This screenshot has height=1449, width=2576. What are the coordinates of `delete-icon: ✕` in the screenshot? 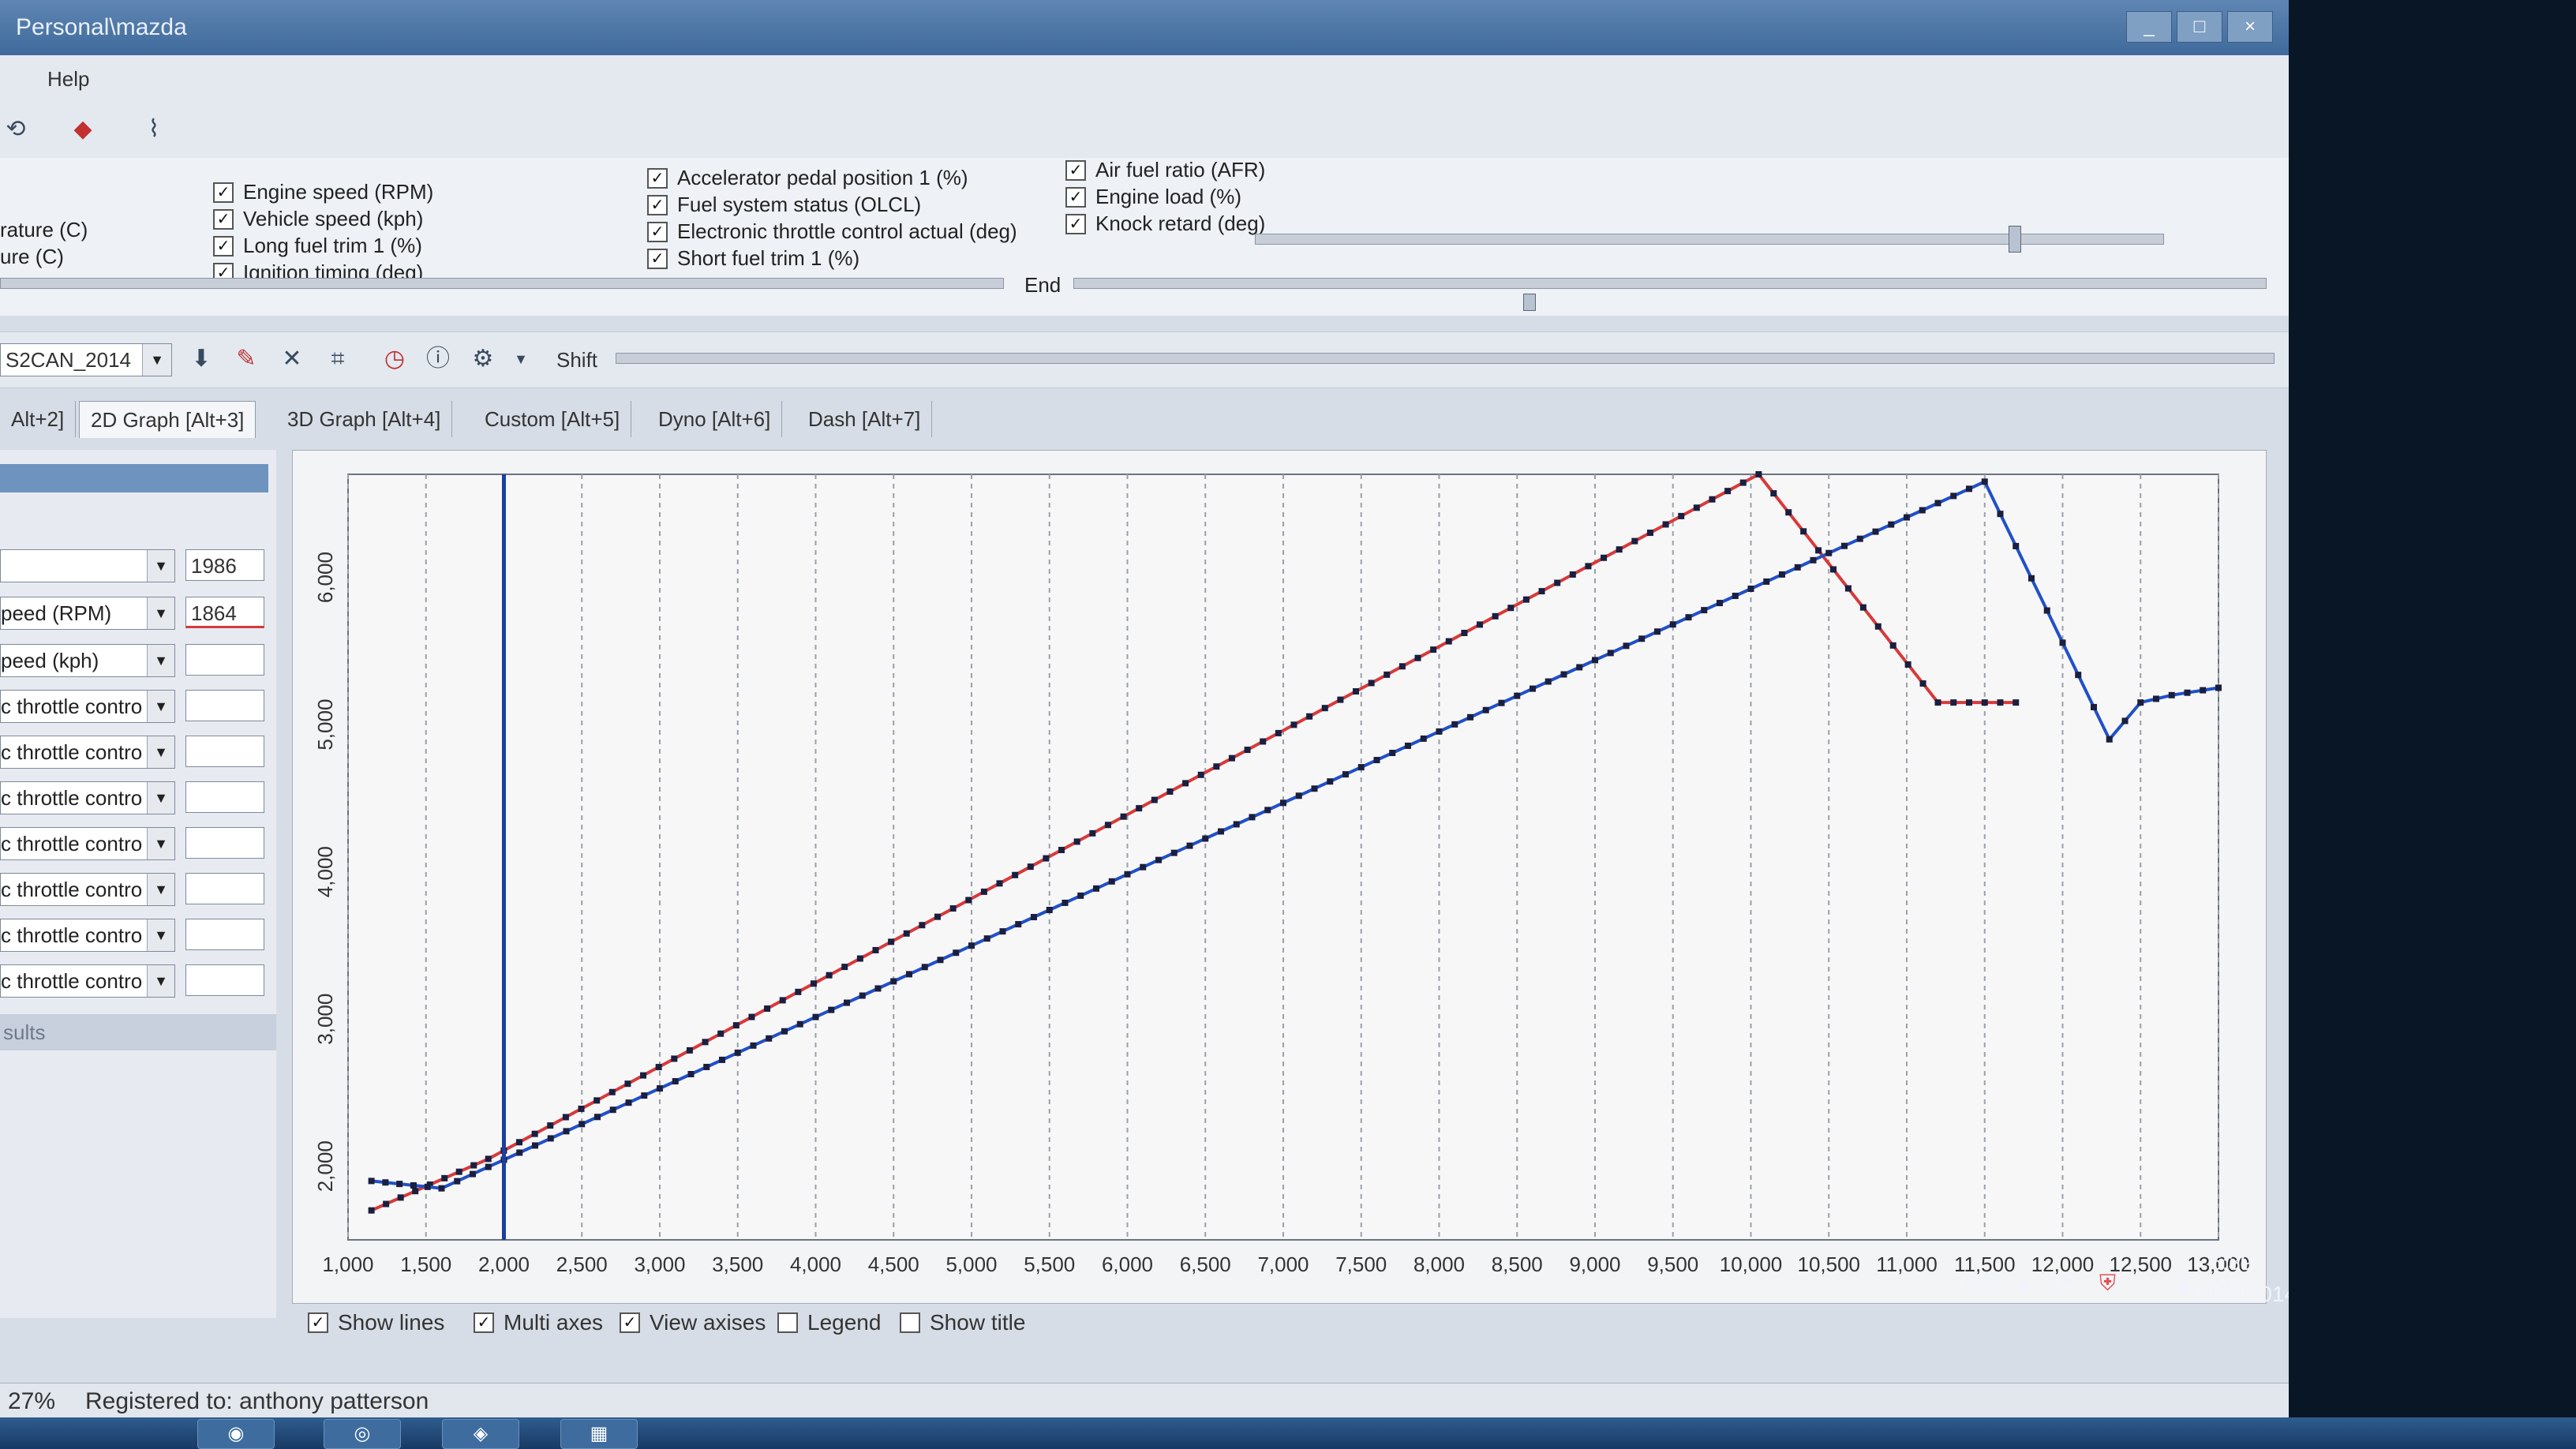 It's located at (292, 359).